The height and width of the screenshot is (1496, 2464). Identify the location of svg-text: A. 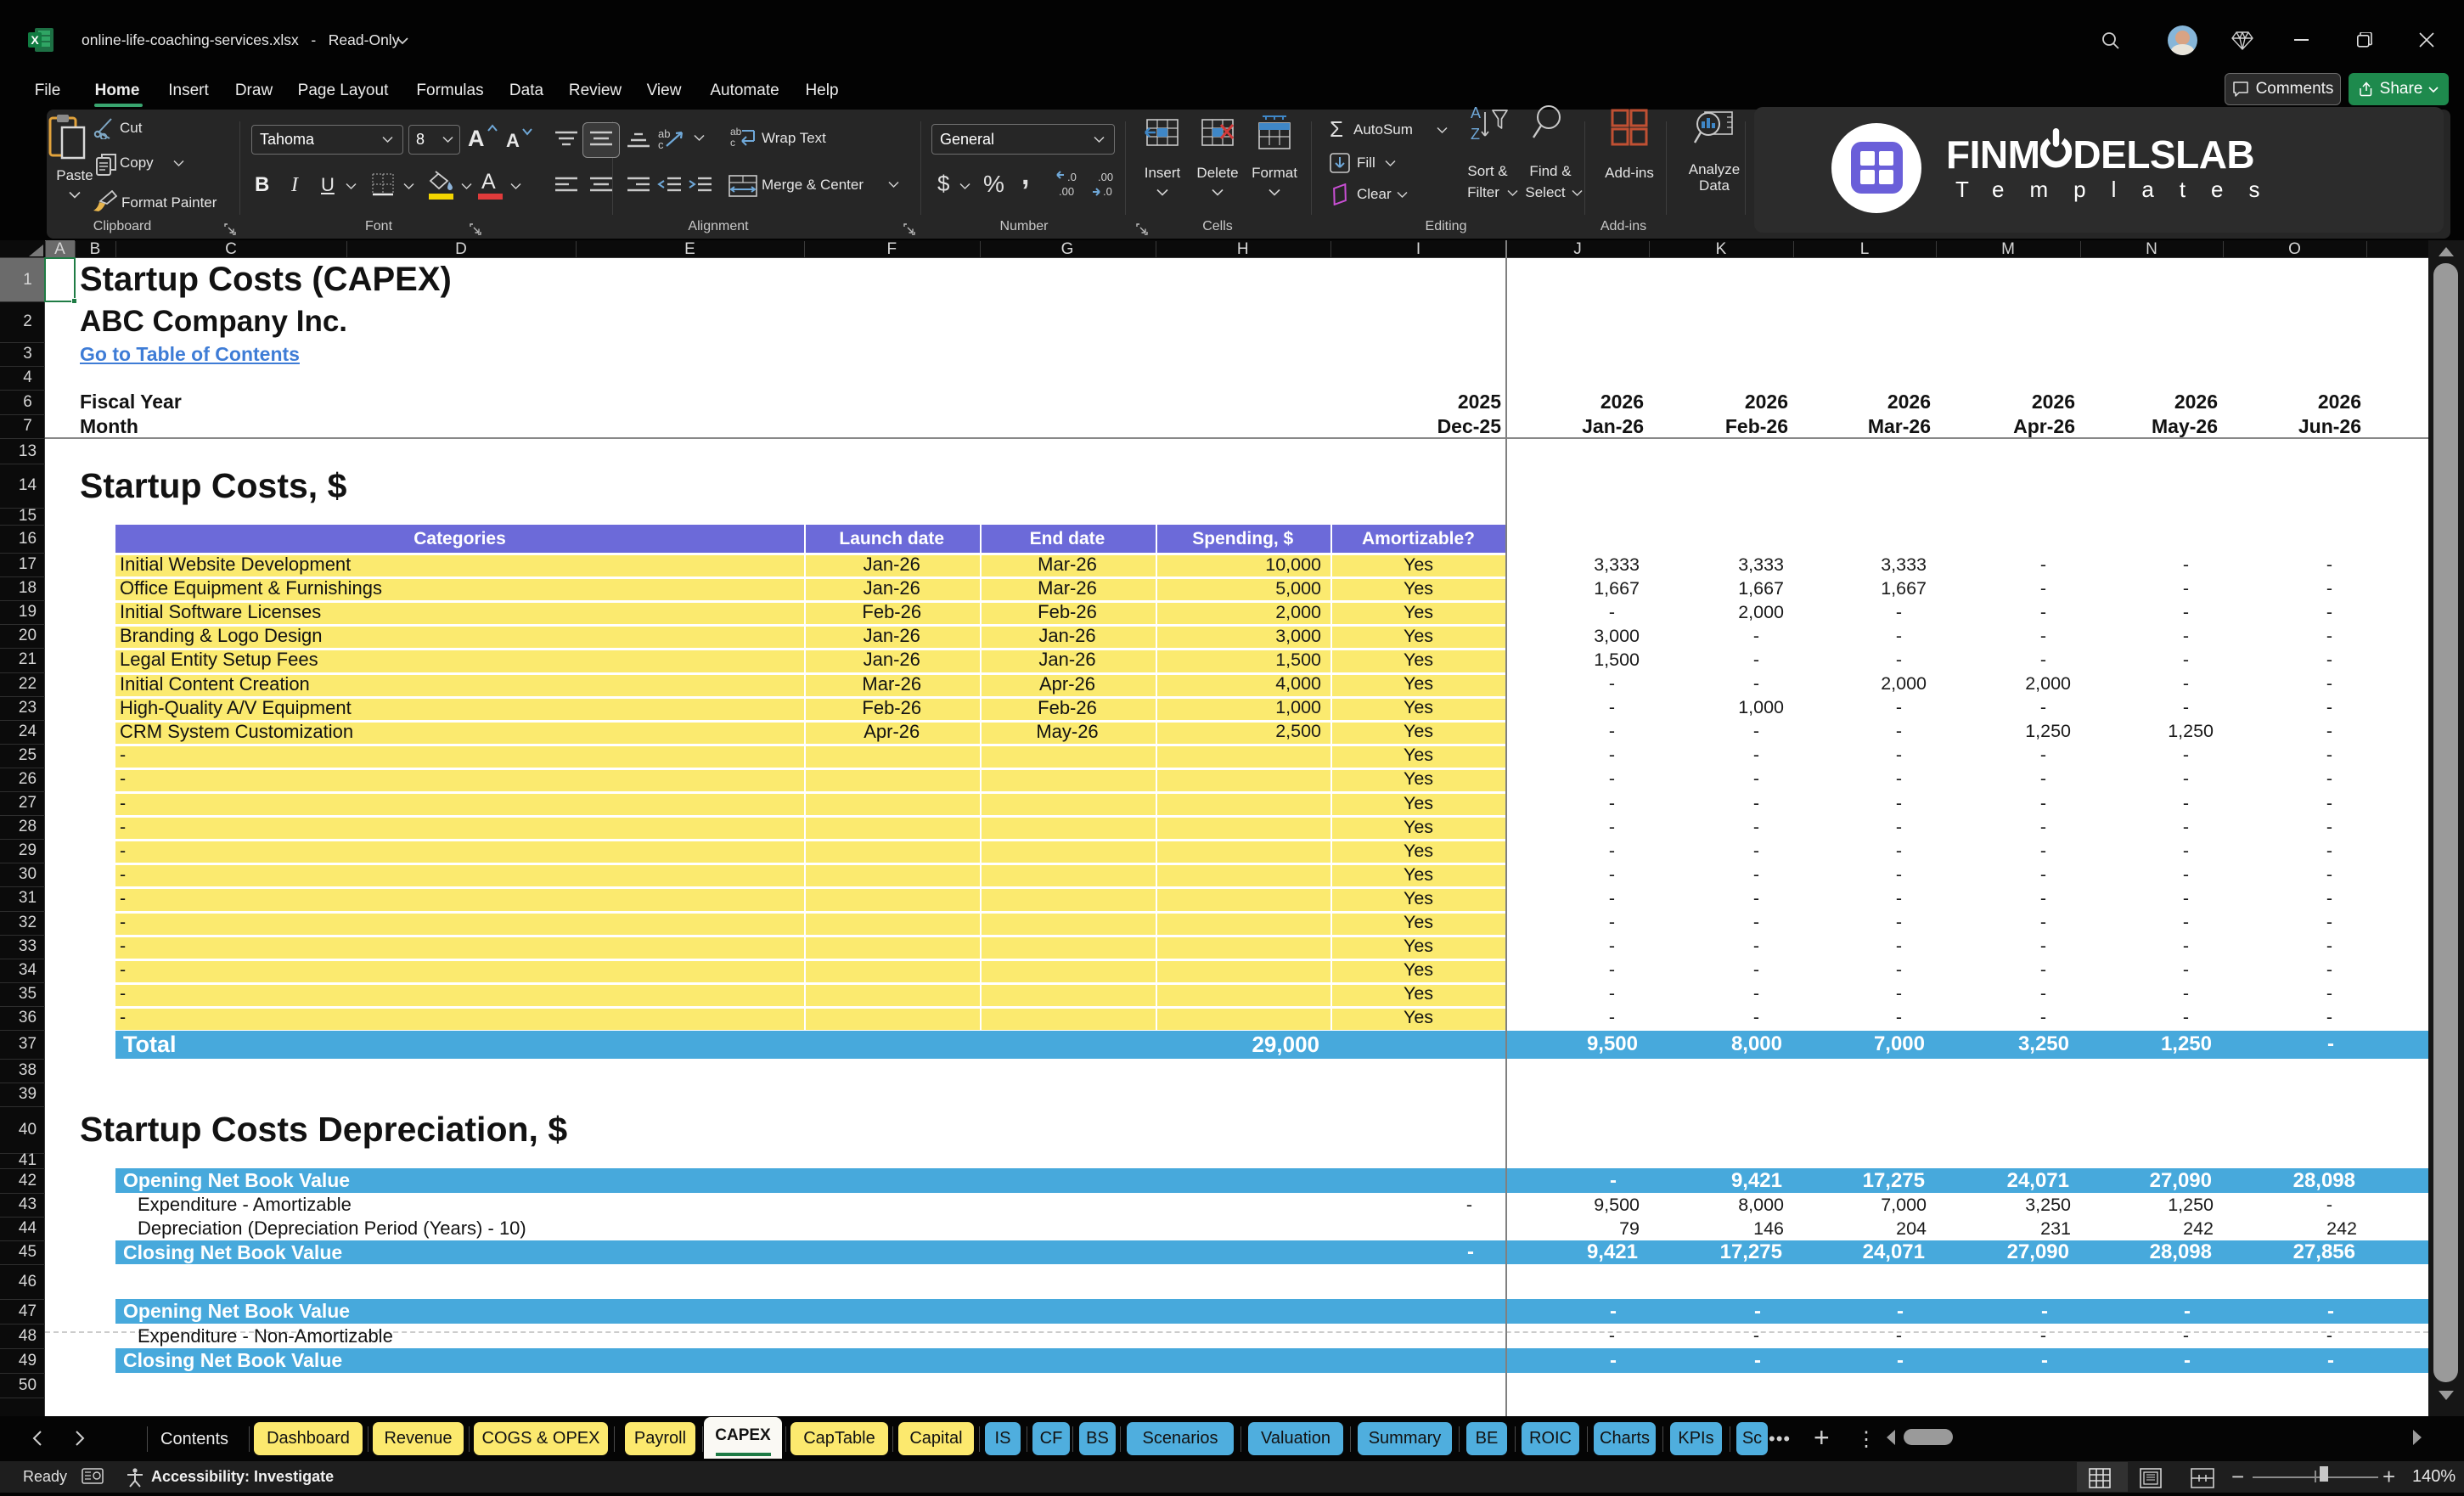
(1476, 112).